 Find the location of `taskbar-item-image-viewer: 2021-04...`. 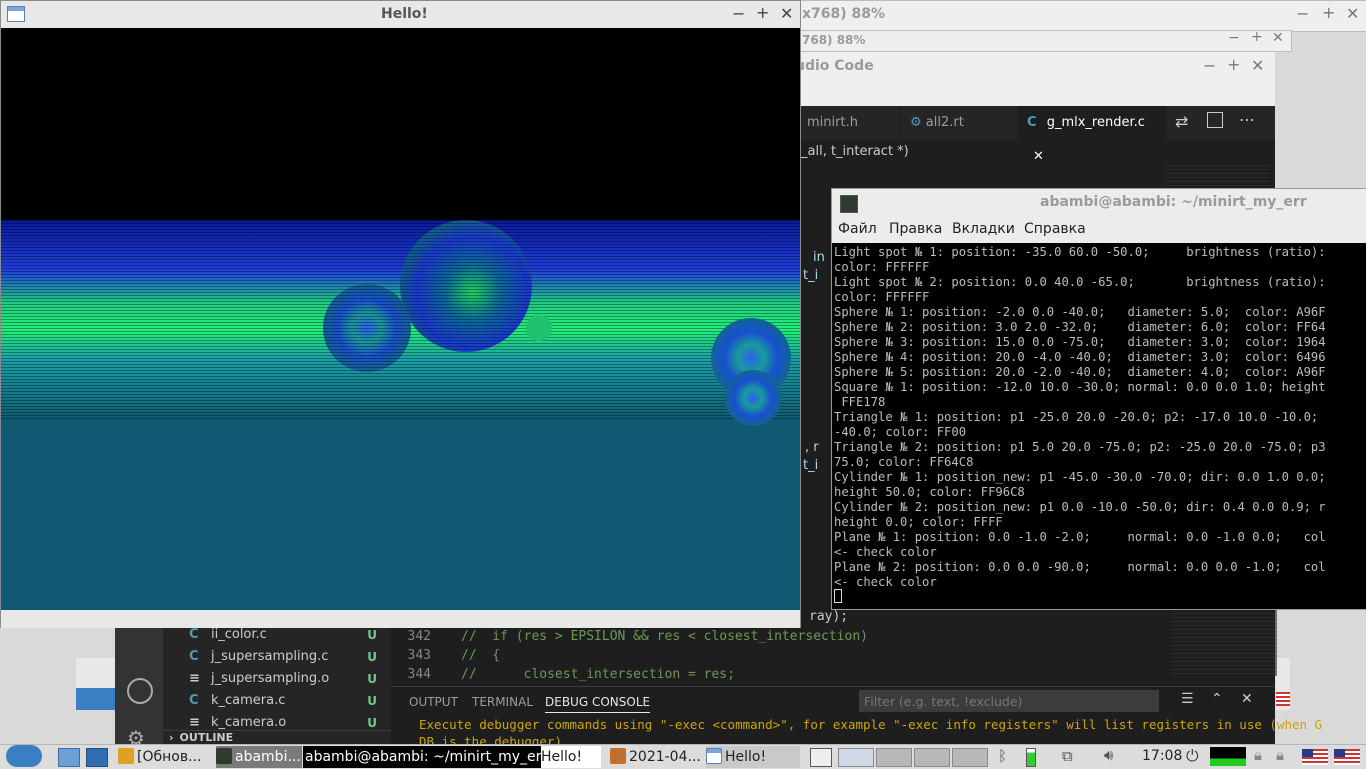

taskbar-item-image-viewer: 2021-04... is located at coordinates (656, 757).